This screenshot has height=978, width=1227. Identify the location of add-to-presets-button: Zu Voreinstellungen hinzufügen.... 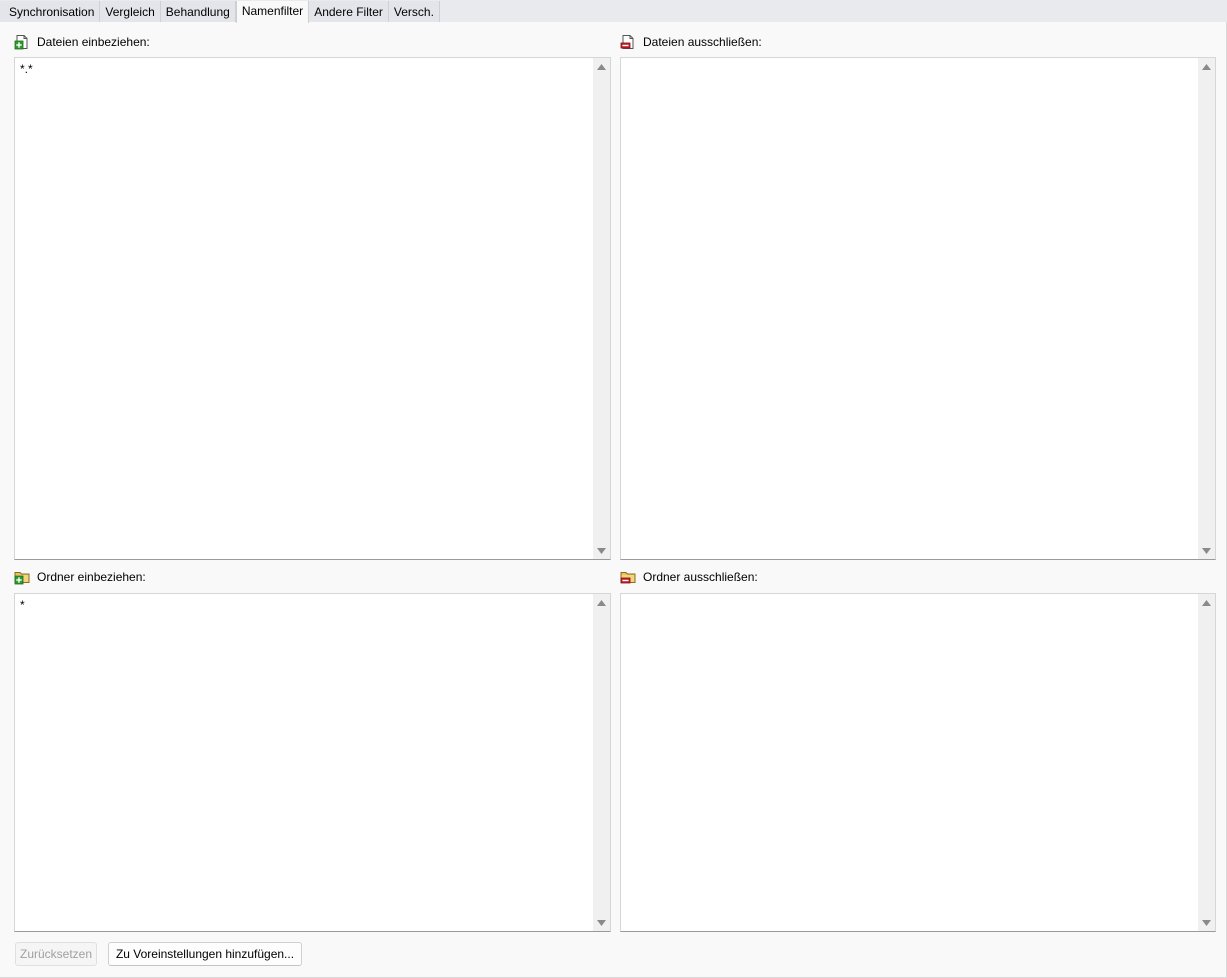
(205, 954).